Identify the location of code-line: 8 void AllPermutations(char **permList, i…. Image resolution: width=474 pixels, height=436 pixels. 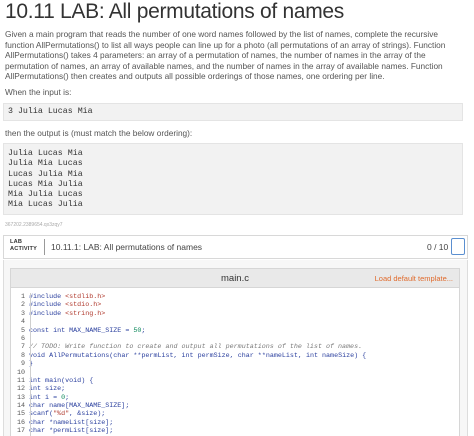
(235, 356).